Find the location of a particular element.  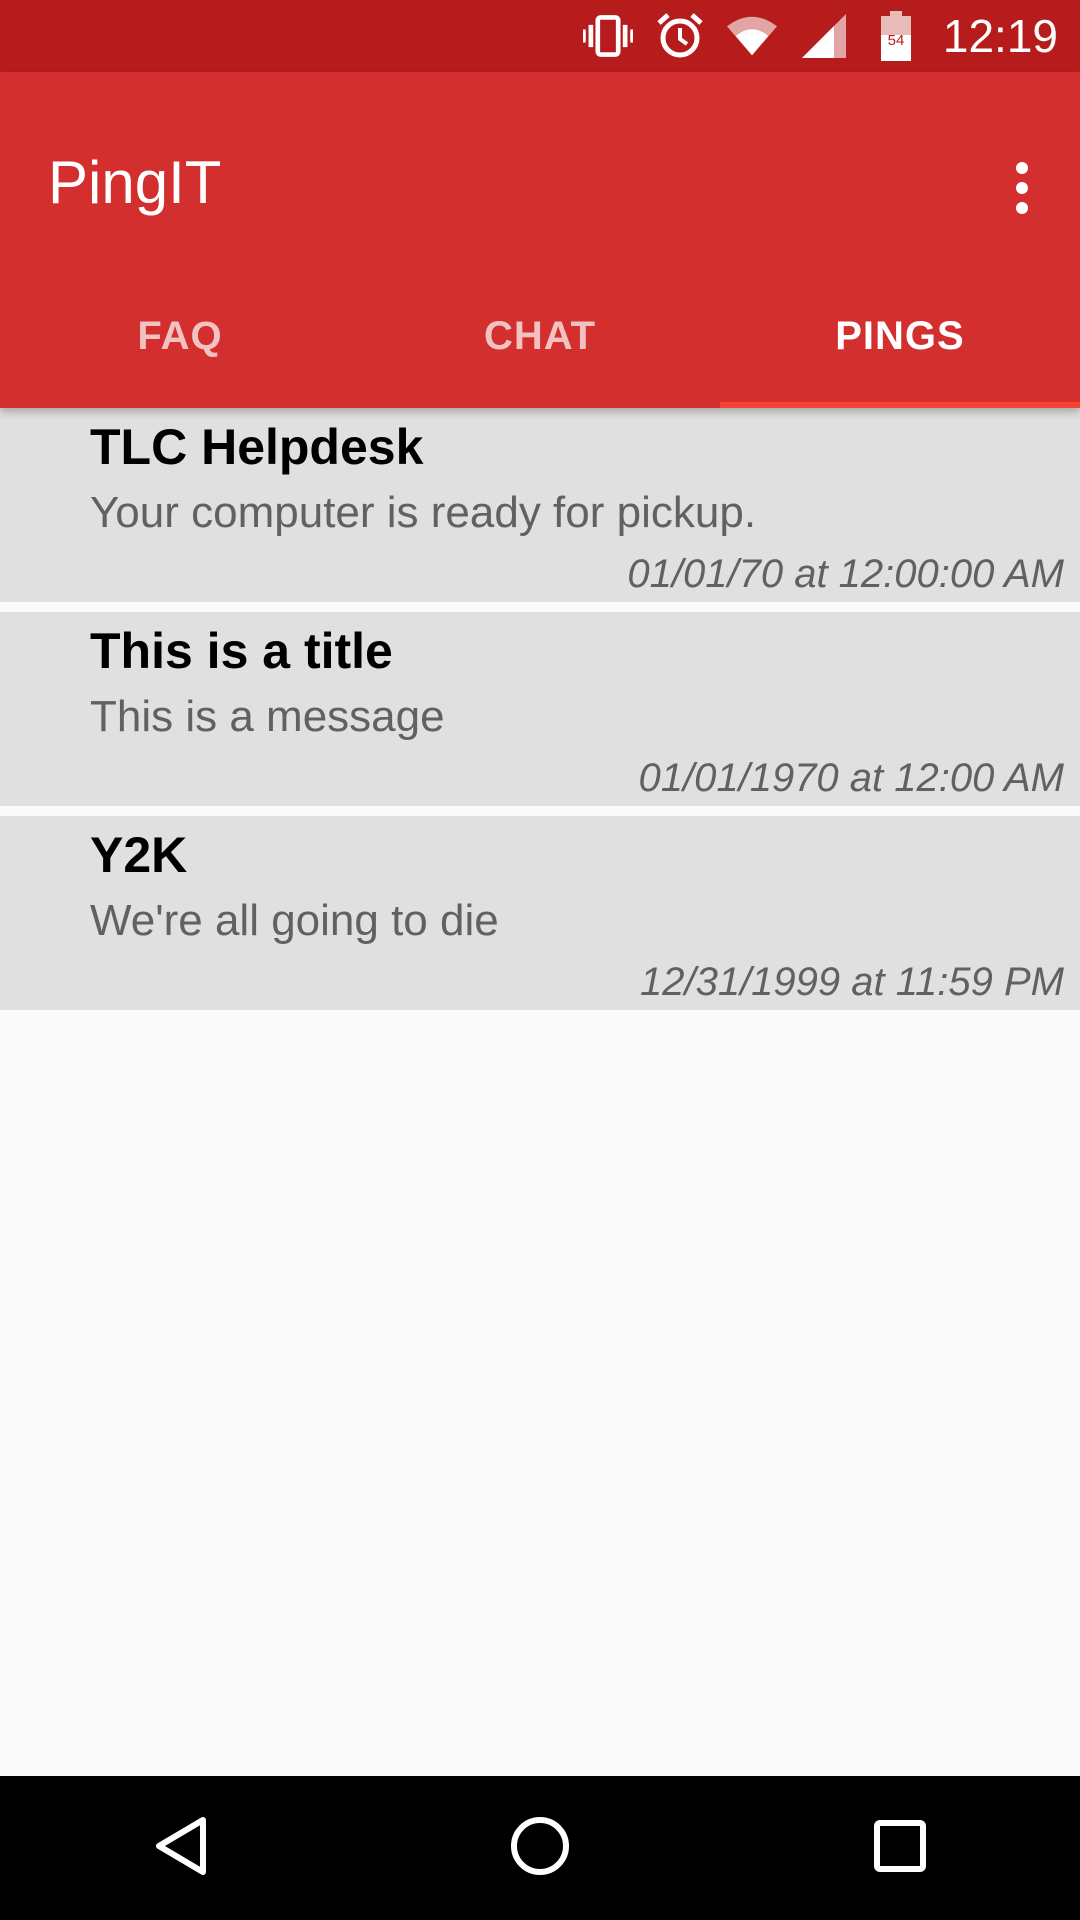

tab-chat: CHAT is located at coordinates (540, 336).